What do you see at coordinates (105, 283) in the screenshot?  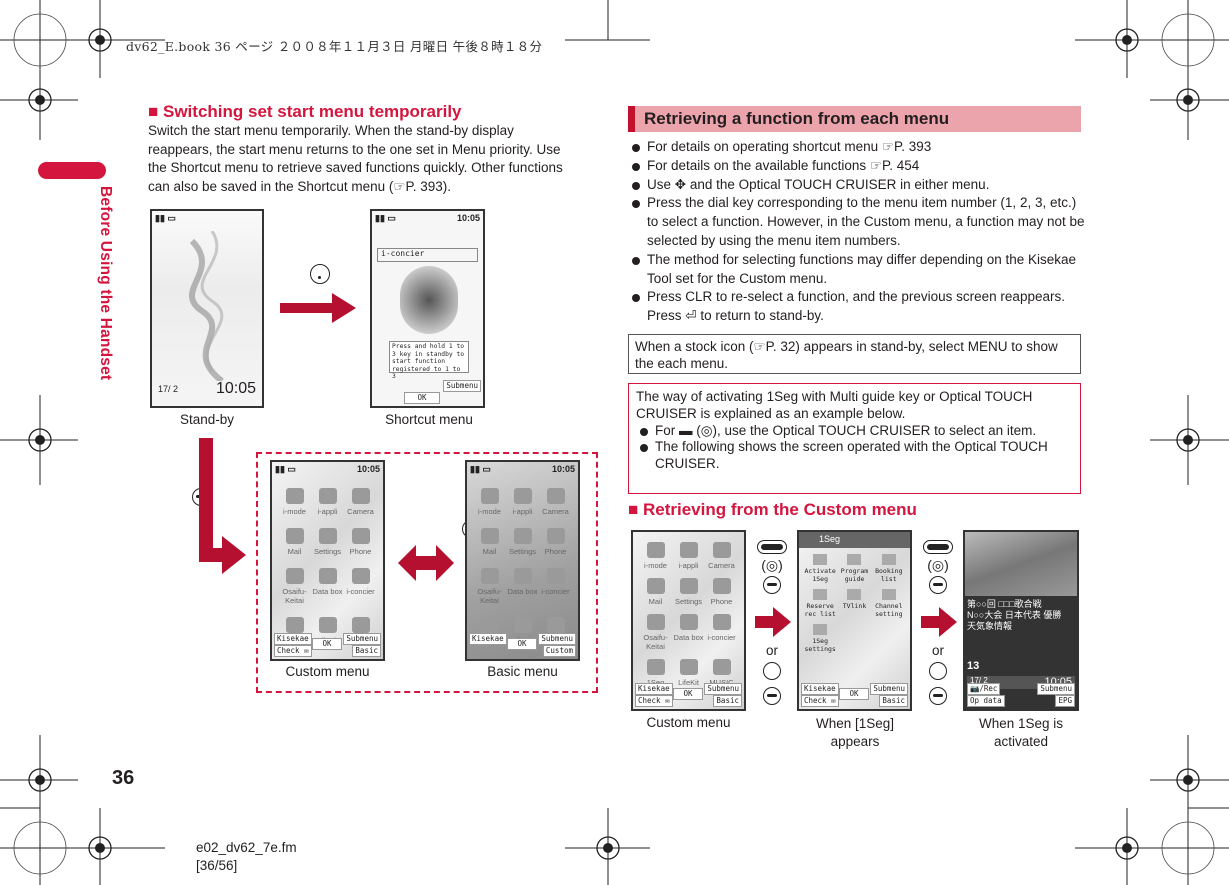 I see `side-section-title: Before Using the Handset` at bounding box center [105, 283].